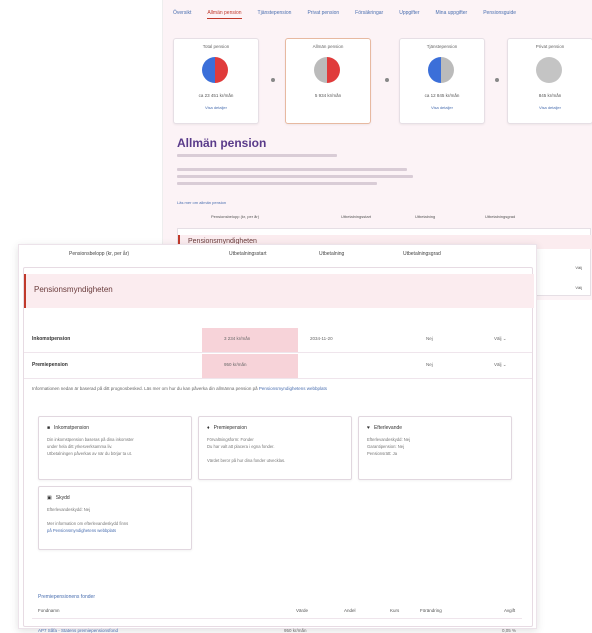 This screenshot has width=592, height=633. Describe the element at coordinates (369, 14) in the screenshot. I see `tab-4: Försäkringar` at that location.